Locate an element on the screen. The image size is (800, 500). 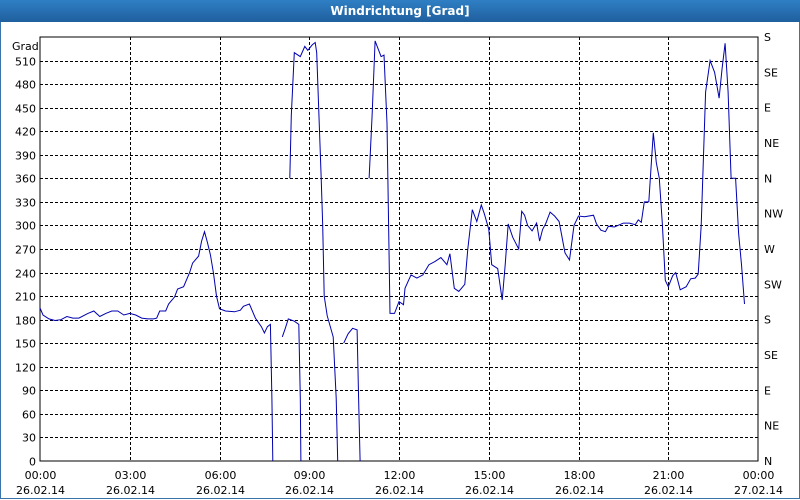
y-tick-label: 510 is located at coordinates (25, 62).